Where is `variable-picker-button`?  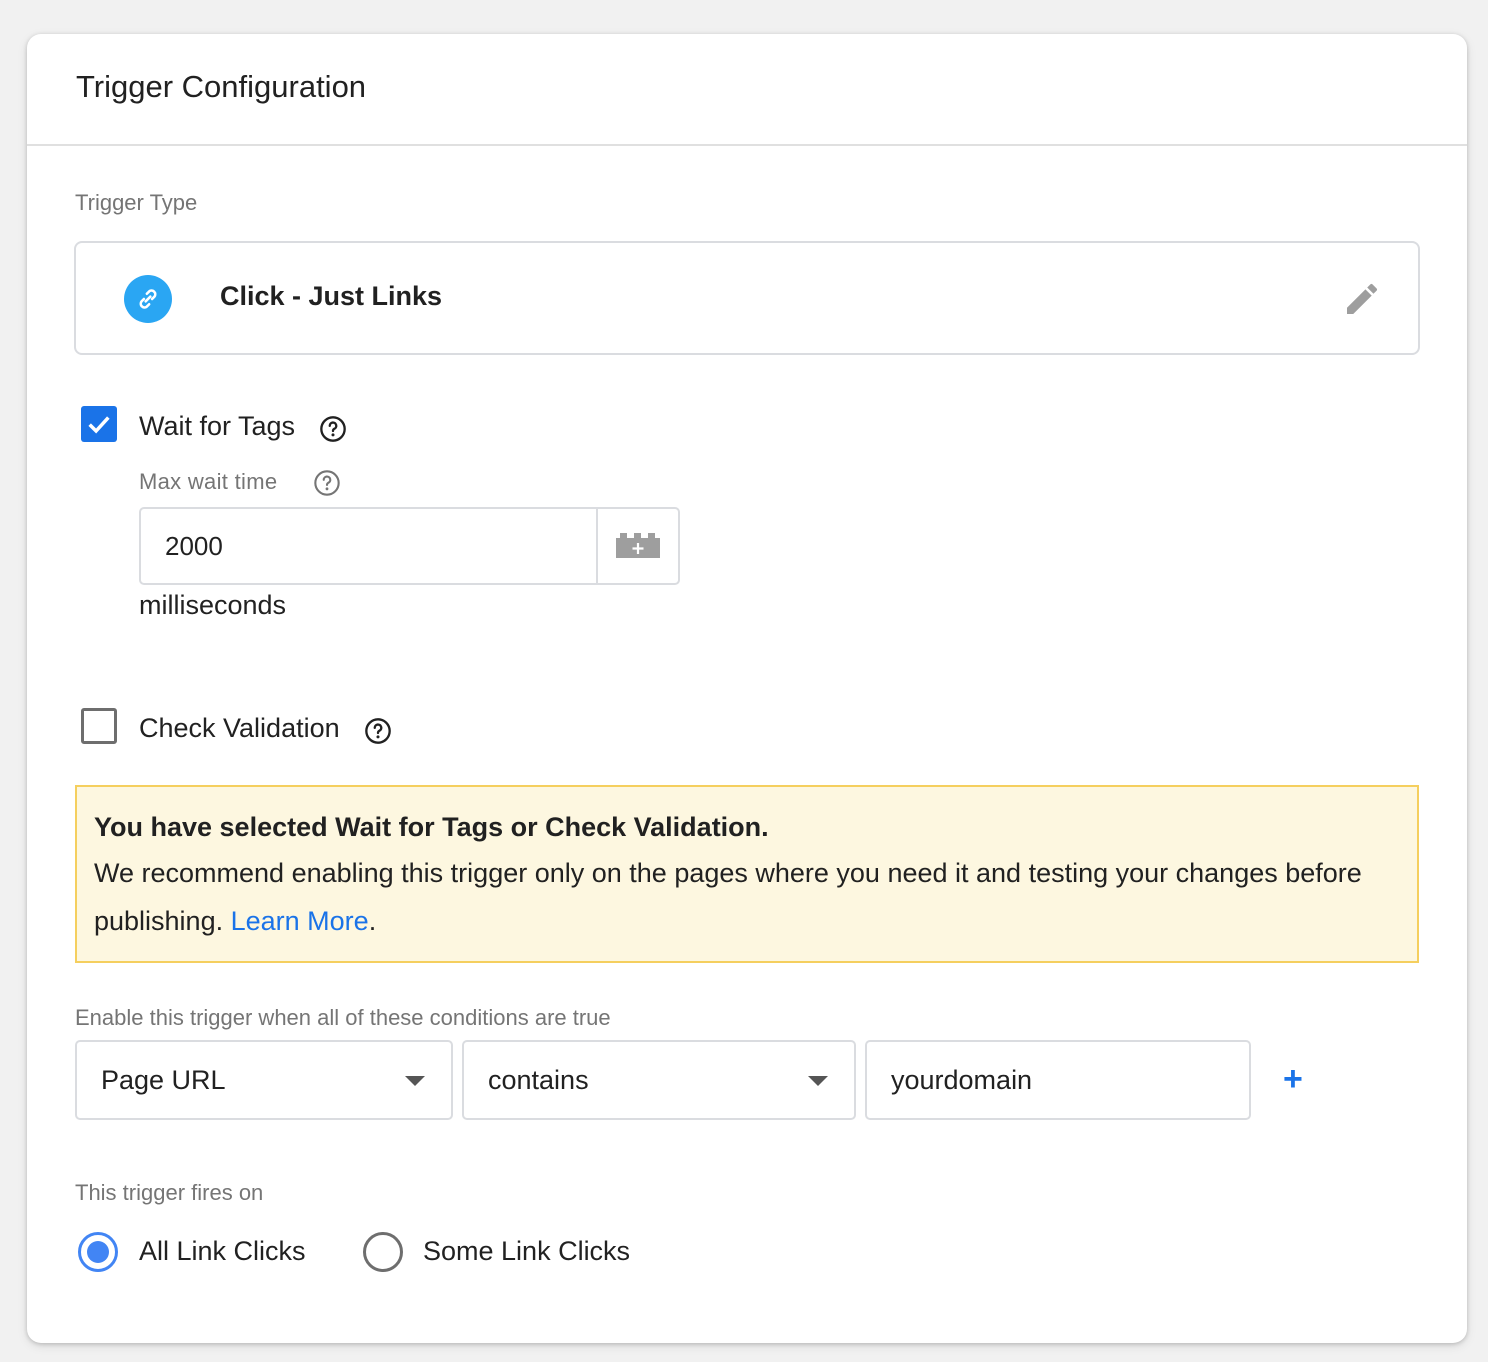 variable-picker-button is located at coordinates (637, 546).